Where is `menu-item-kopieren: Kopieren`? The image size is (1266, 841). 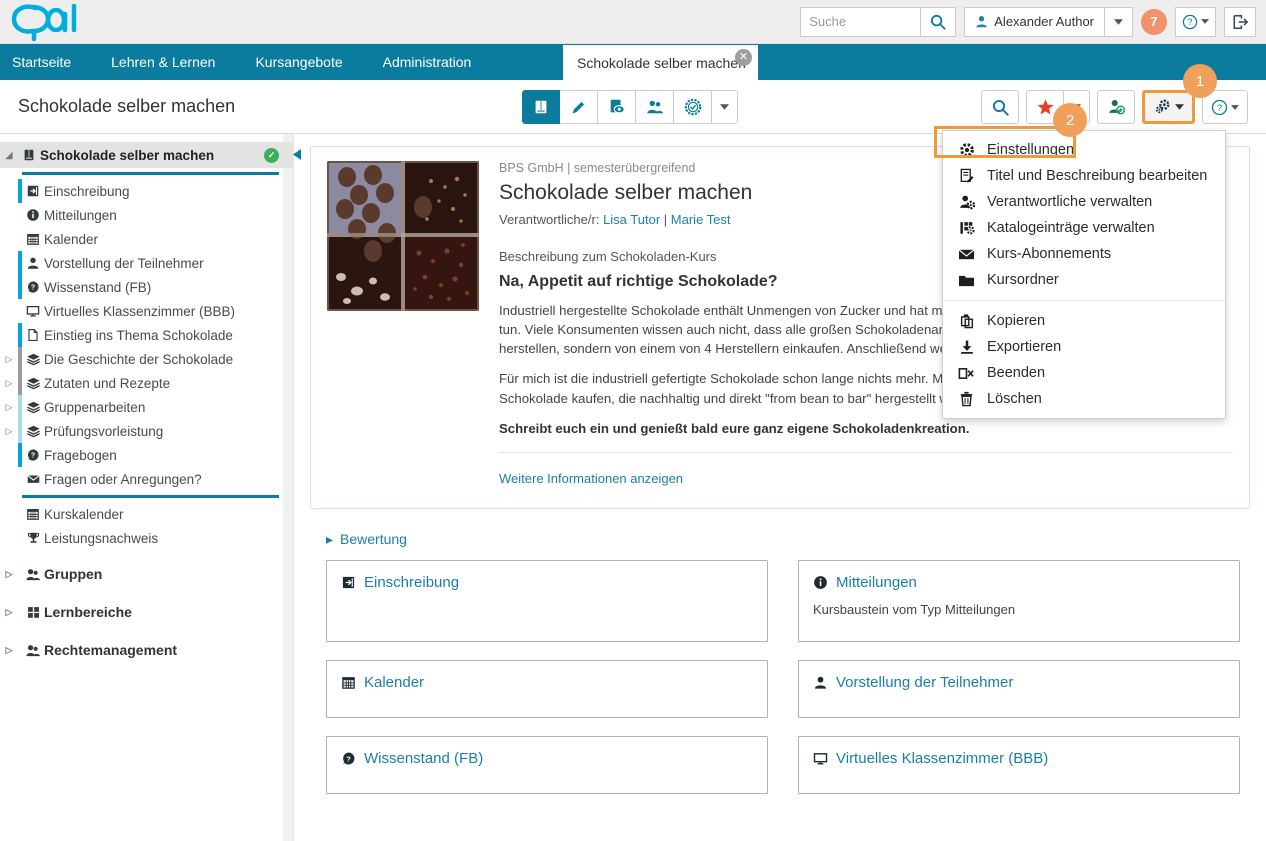 menu-item-kopieren: Kopieren is located at coordinates (1084, 321).